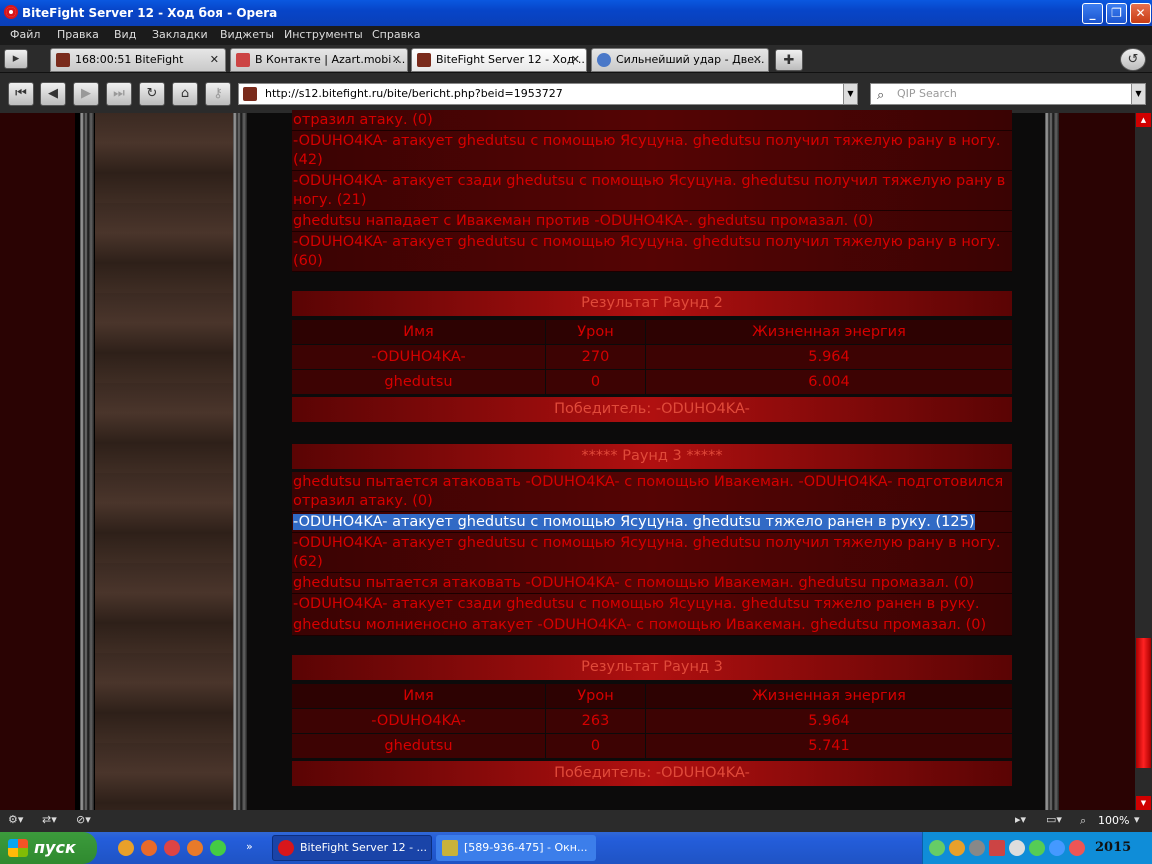  What do you see at coordinates (680, 60) in the screenshot?
I see `tab-strongest-hit: Сильнейший удар - Две... ✕` at bounding box center [680, 60].